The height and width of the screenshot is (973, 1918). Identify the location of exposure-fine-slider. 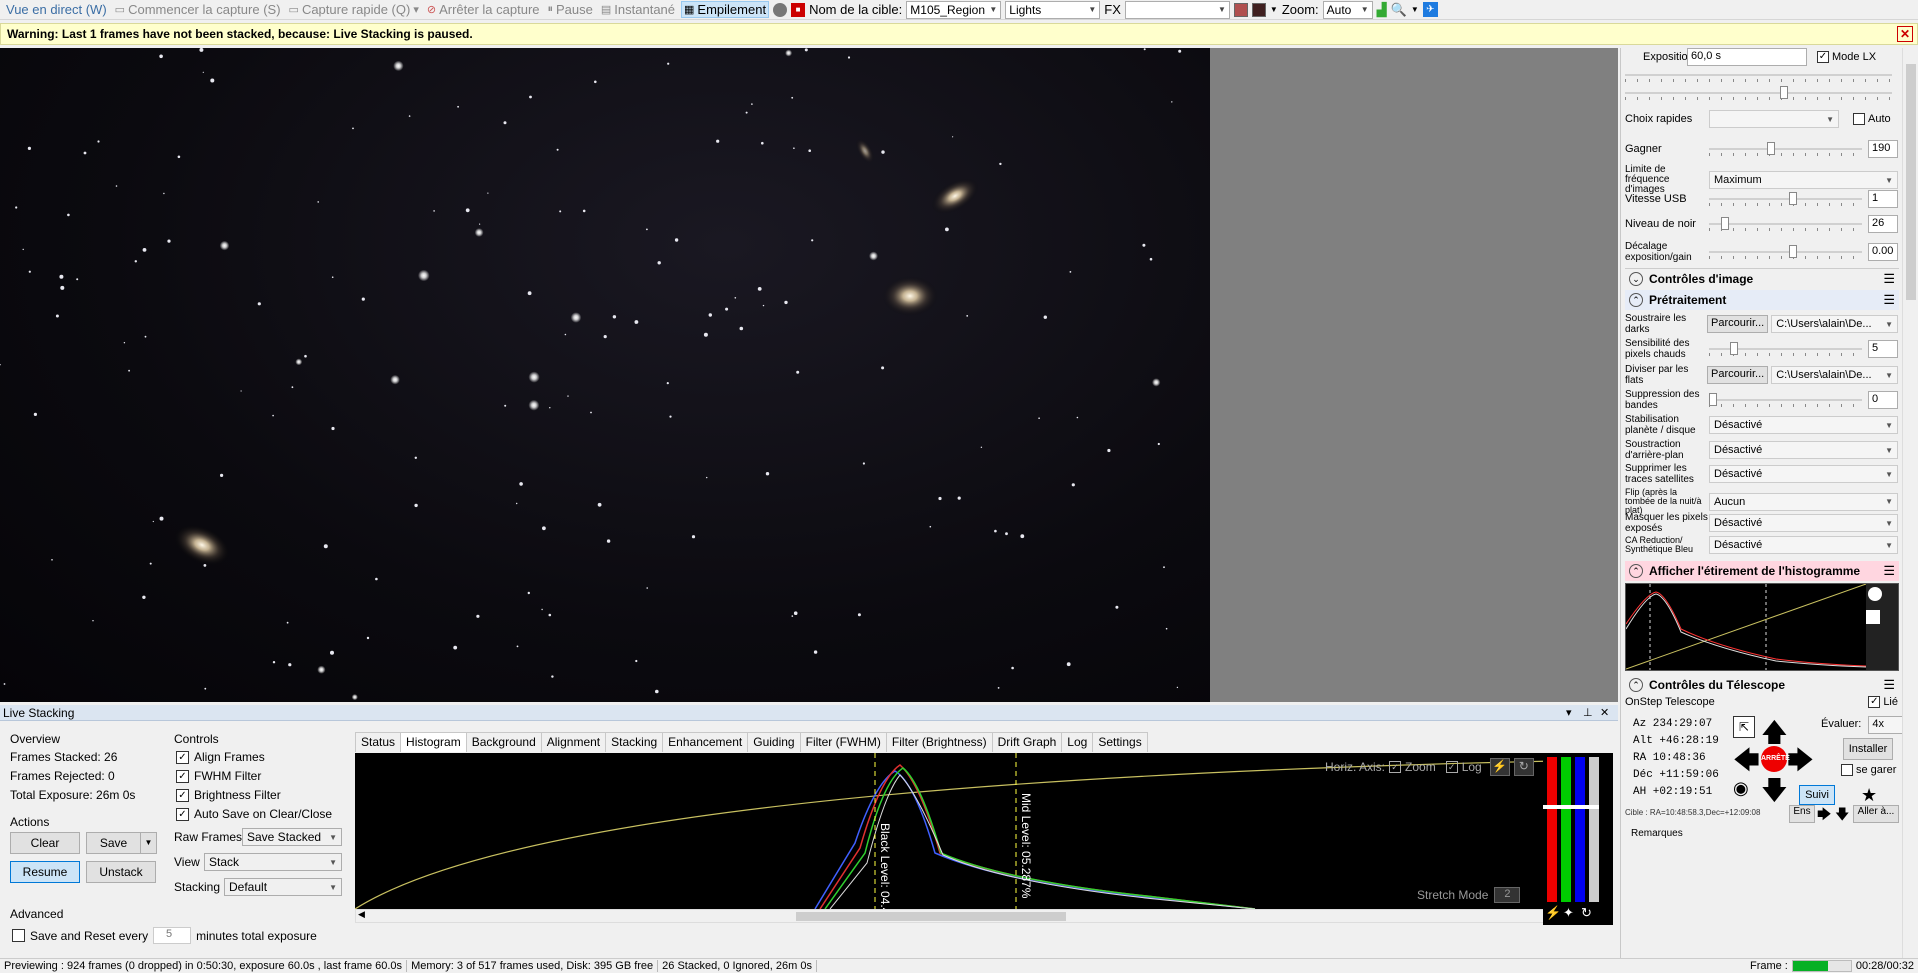
(1758, 93).